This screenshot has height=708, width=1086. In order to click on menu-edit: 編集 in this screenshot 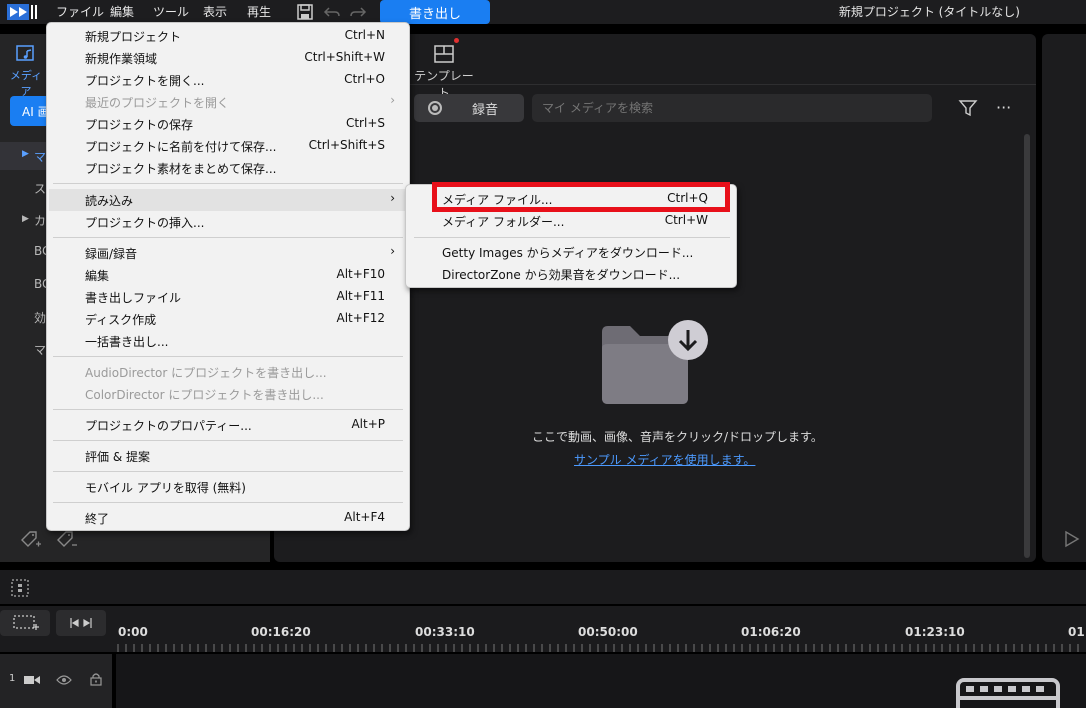, I will do `click(122, 11)`.